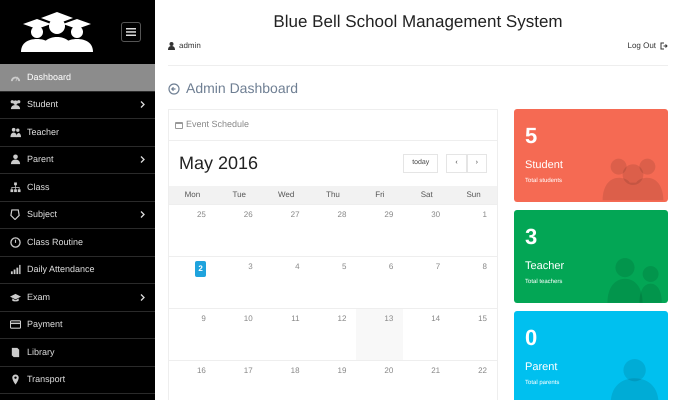 The width and height of the screenshot is (680, 400). What do you see at coordinates (190, 46) in the screenshot?
I see `username: admin` at bounding box center [190, 46].